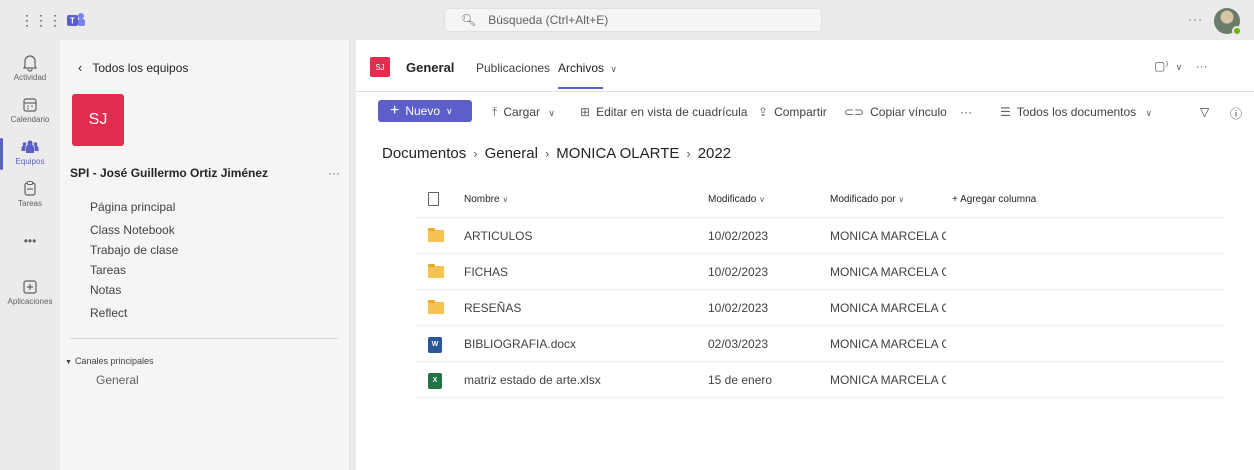 The height and width of the screenshot is (470, 1254). What do you see at coordinates (495, 112) in the screenshot?
I see `upload-icon: ⤒` at bounding box center [495, 112].